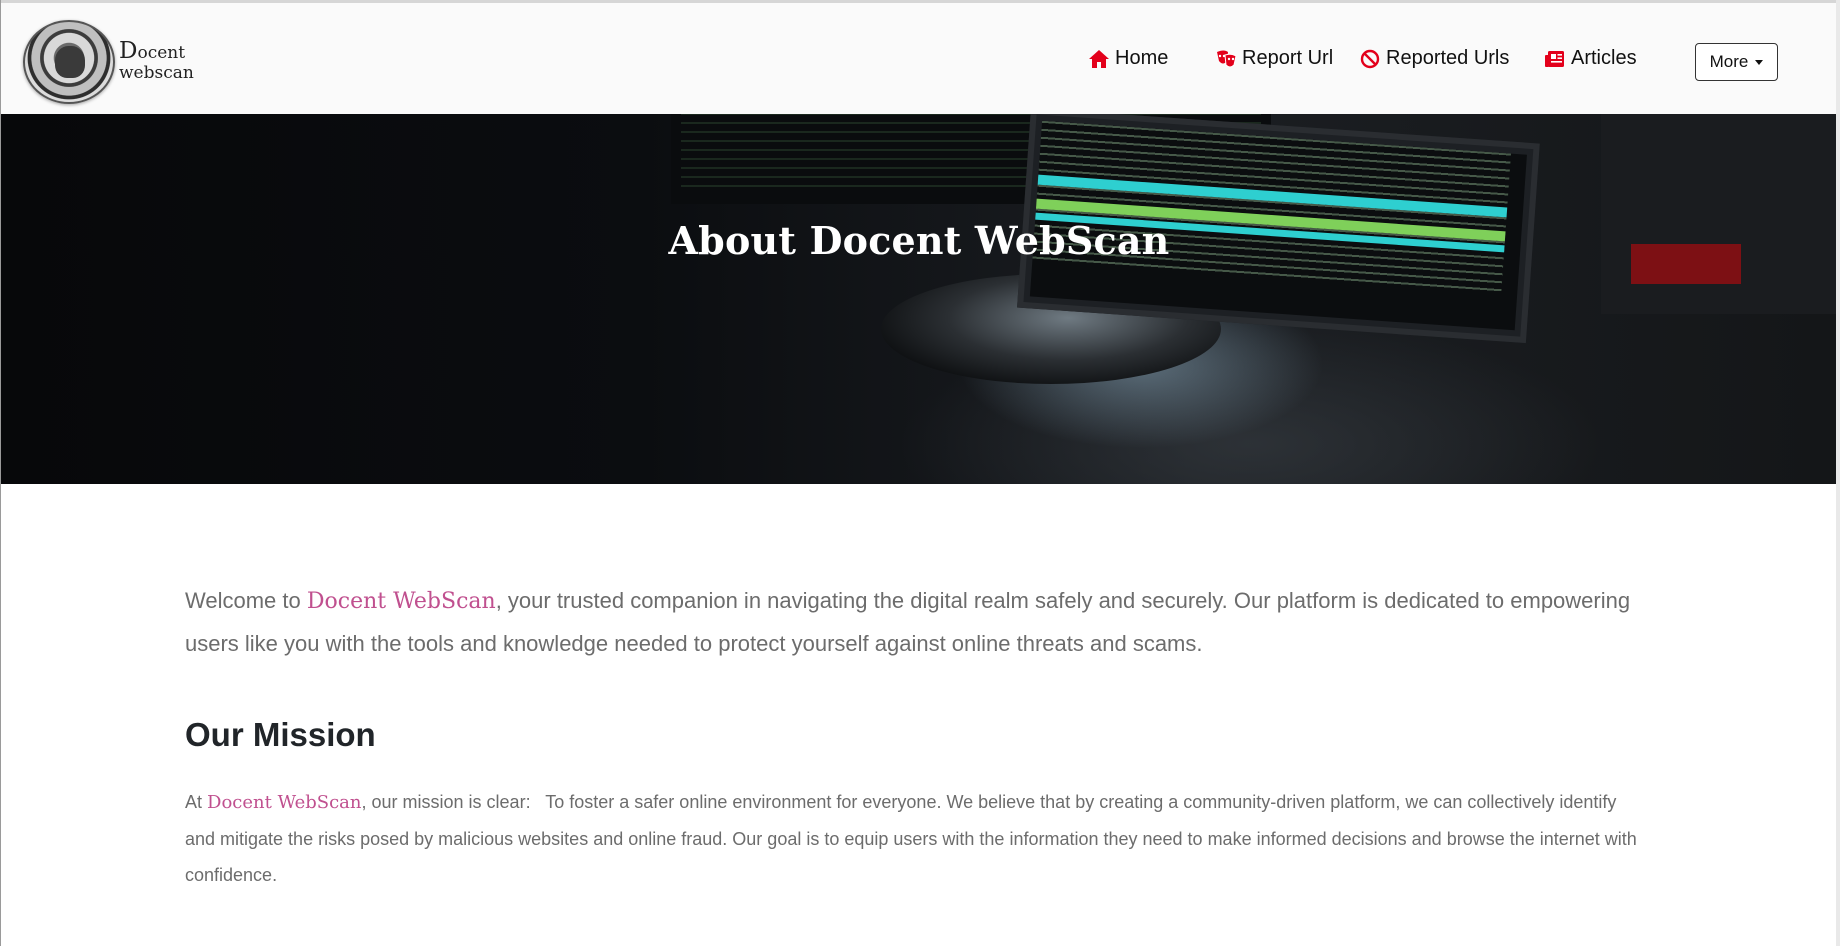  I want to click on ban-icon, so click(1370, 59).